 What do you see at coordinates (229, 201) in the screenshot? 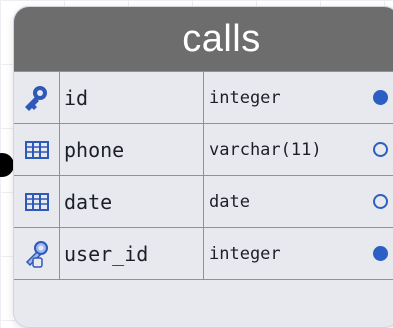
I see `column-type: date` at bounding box center [229, 201].